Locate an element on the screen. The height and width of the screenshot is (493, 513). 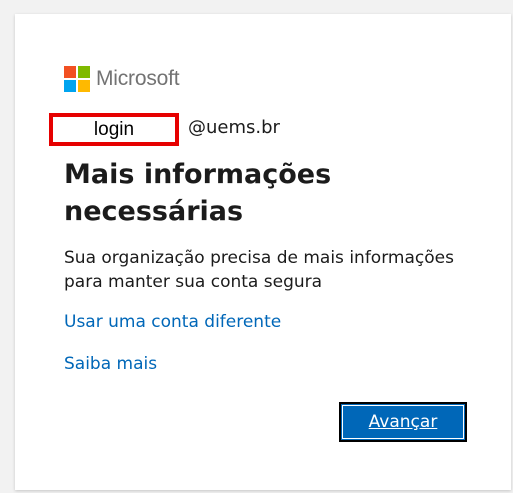
microsoft-logo: Microsoft is located at coordinates (122, 79).